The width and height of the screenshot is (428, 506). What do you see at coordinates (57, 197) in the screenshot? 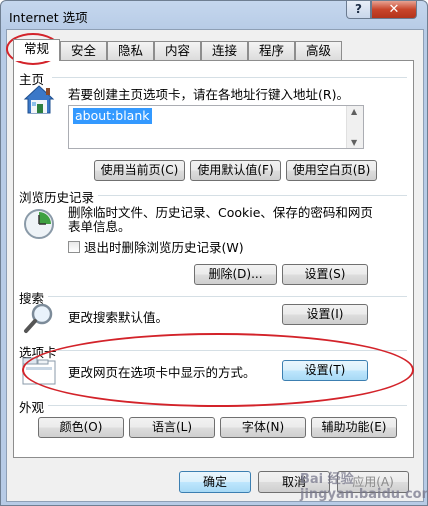
I see `history-section-label: 浏览历史记录` at bounding box center [57, 197].